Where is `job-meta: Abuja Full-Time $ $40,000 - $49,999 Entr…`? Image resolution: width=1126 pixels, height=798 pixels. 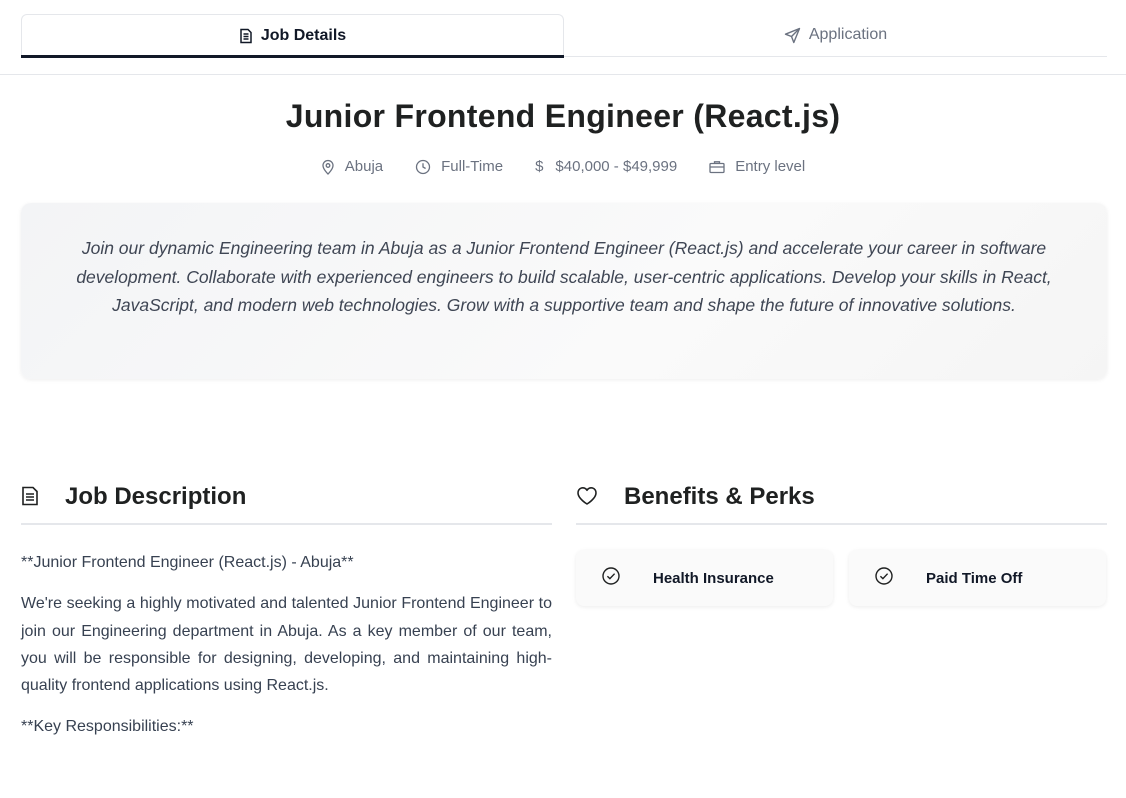 job-meta: Abuja Full-Time $ $40,000 - $49,999 Entr… is located at coordinates (563, 166).